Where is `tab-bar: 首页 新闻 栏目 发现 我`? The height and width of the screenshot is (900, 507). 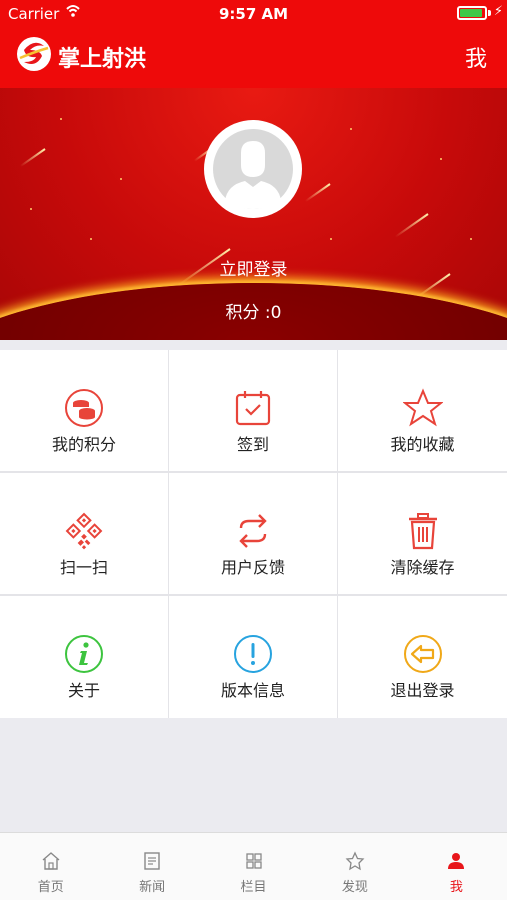 tab-bar: 首页 新闻 栏目 发现 我 is located at coordinates (253, 866).